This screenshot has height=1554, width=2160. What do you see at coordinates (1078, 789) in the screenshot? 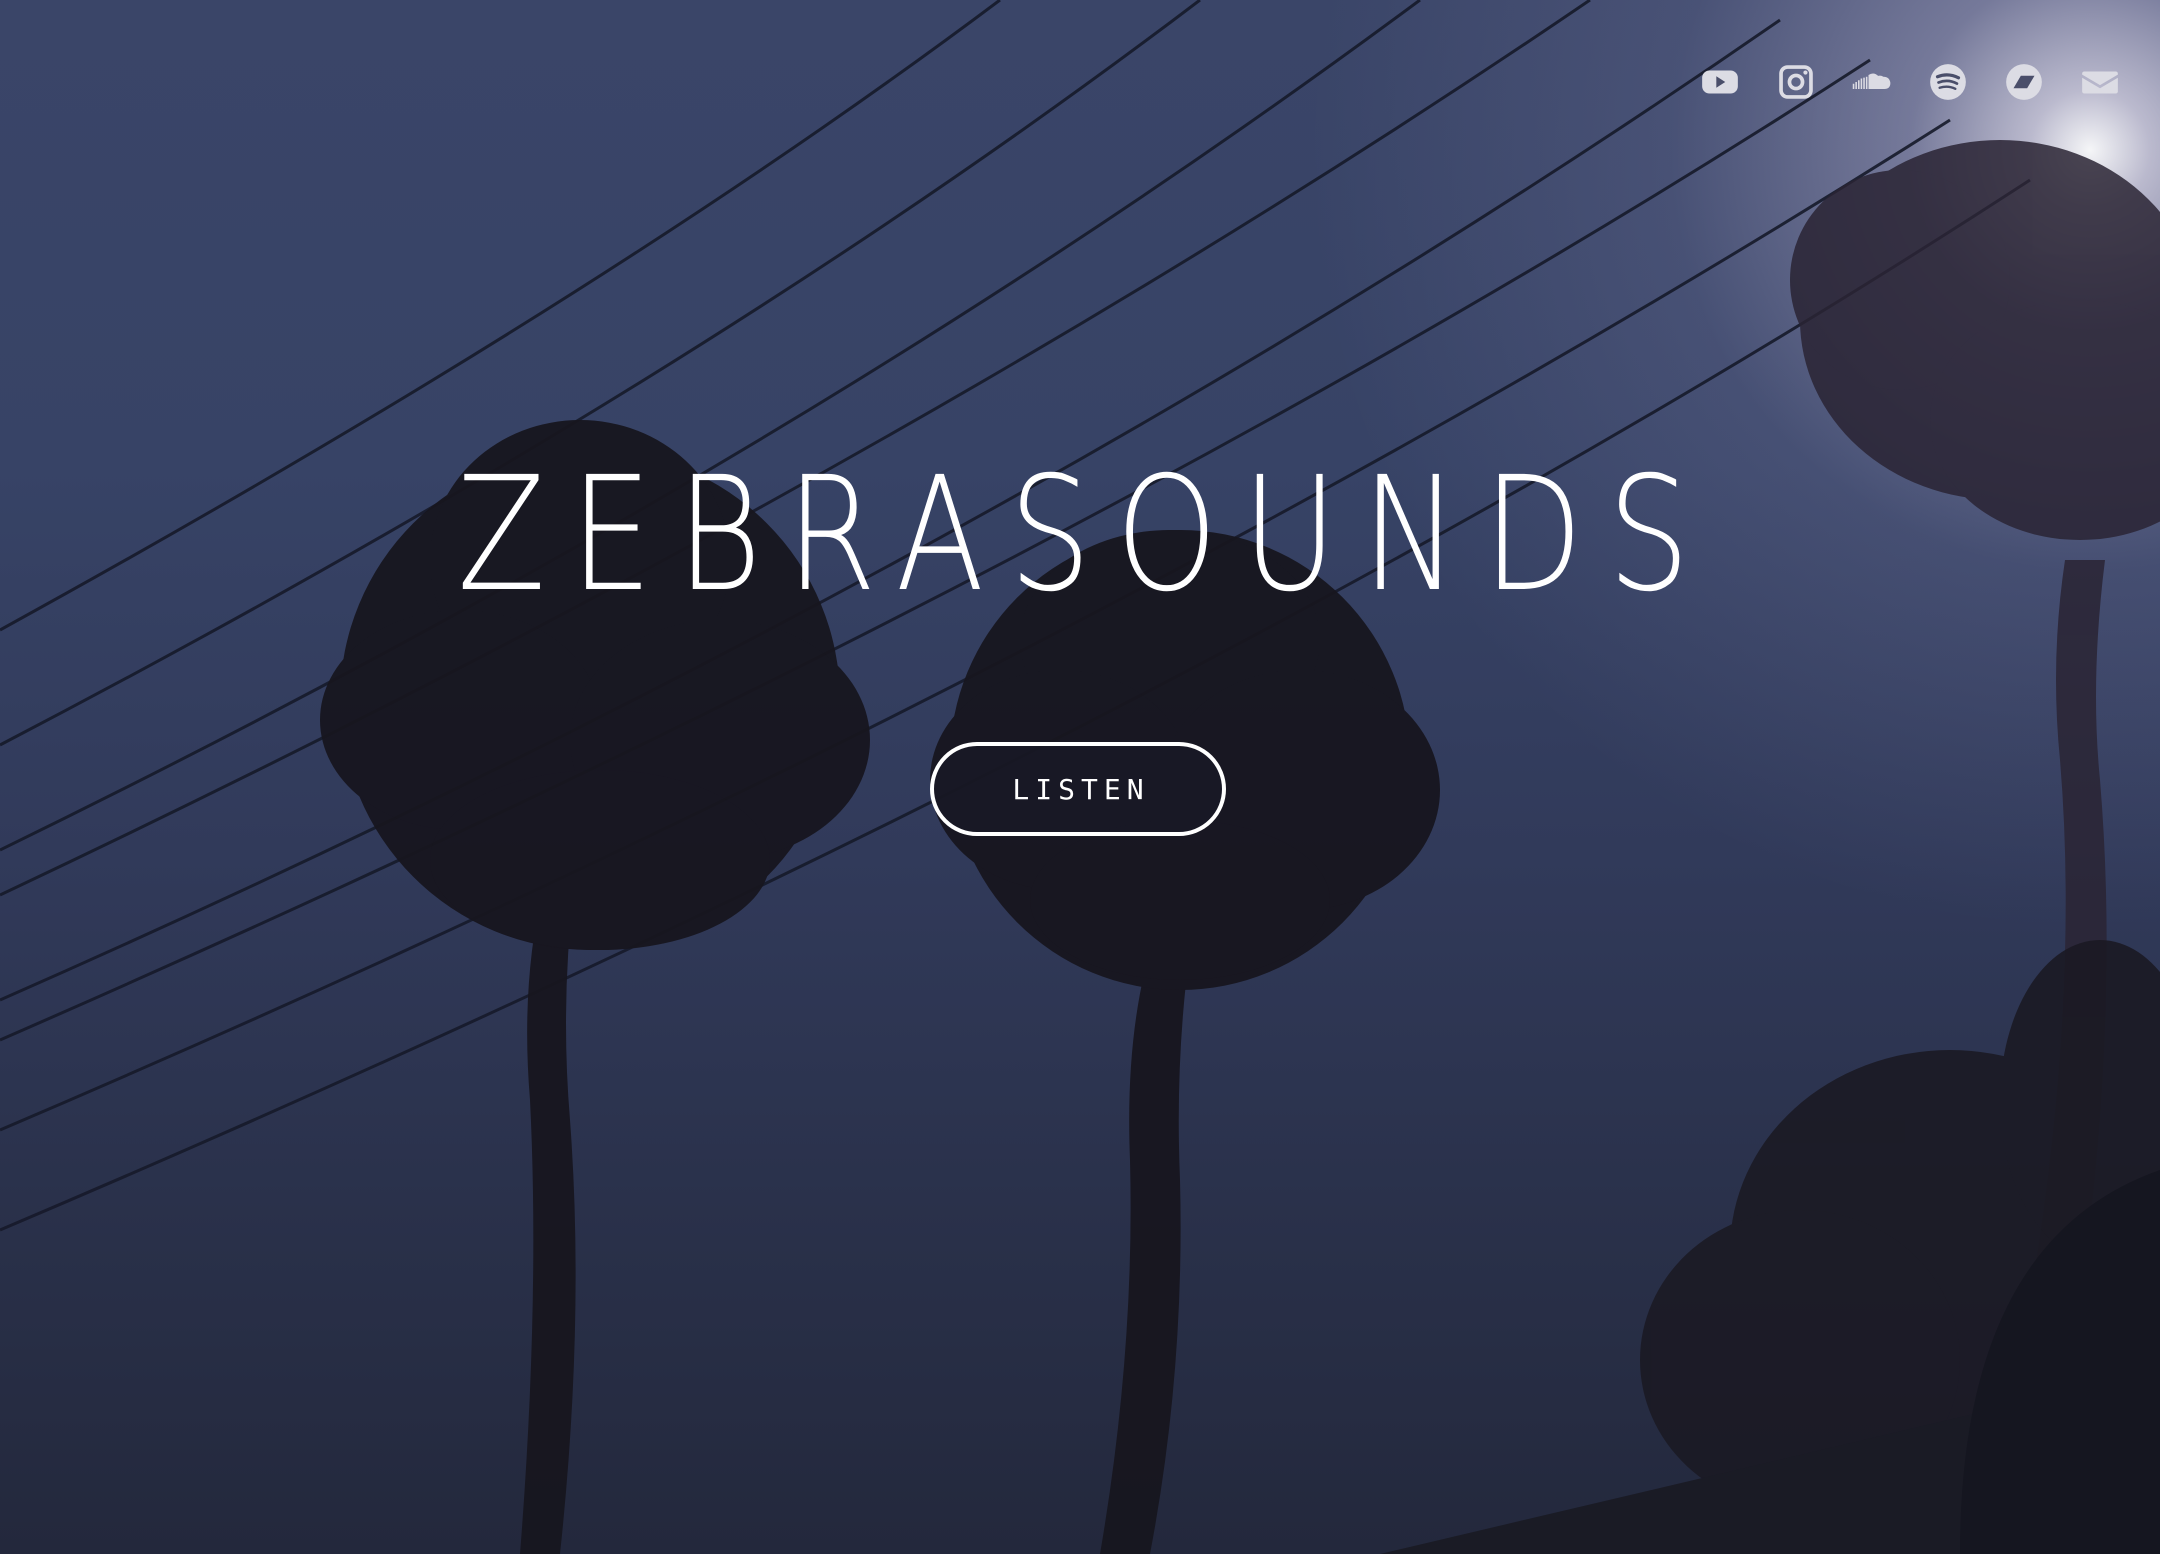
I see `listen-button: LISTEN` at bounding box center [1078, 789].